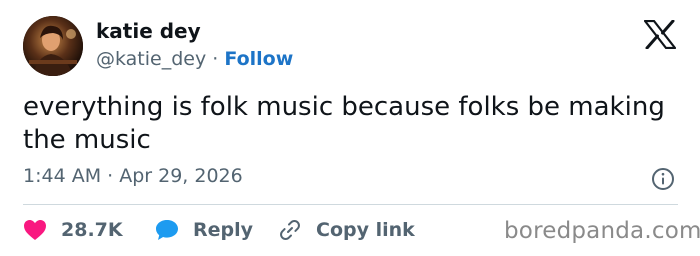 Image resolution: width=700 pixels, height=256 pixels. What do you see at coordinates (663, 179) in the screenshot?
I see `info-icon` at bounding box center [663, 179].